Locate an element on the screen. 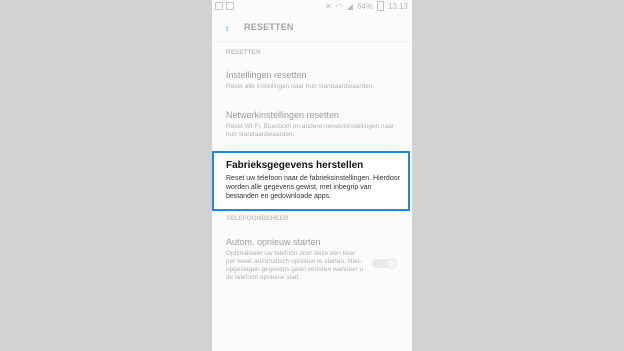 The width and height of the screenshot is (624, 351). mute-icon: ✕ is located at coordinates (328, 6).